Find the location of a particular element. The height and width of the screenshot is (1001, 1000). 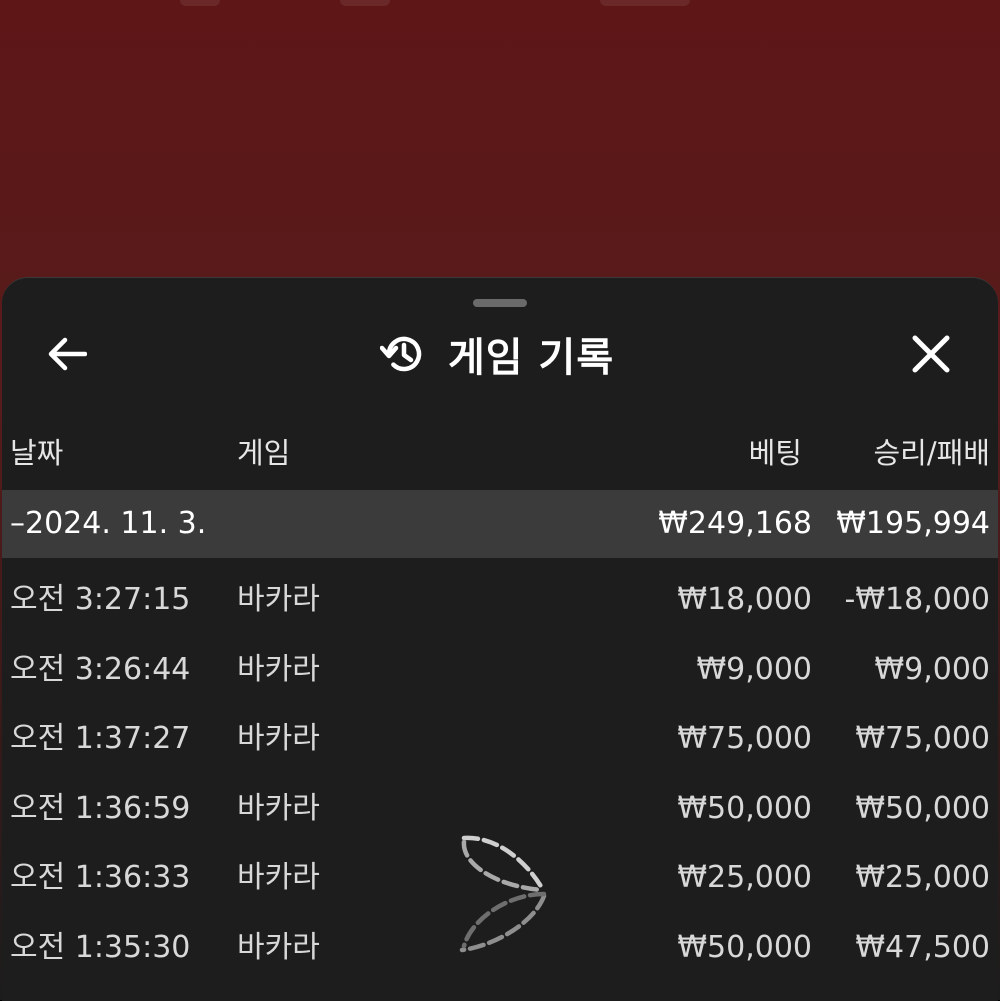

table-row: 오전 1:36:33 바카라 ₩25,000 ₩25,000 is located at coordinates (500, 878).